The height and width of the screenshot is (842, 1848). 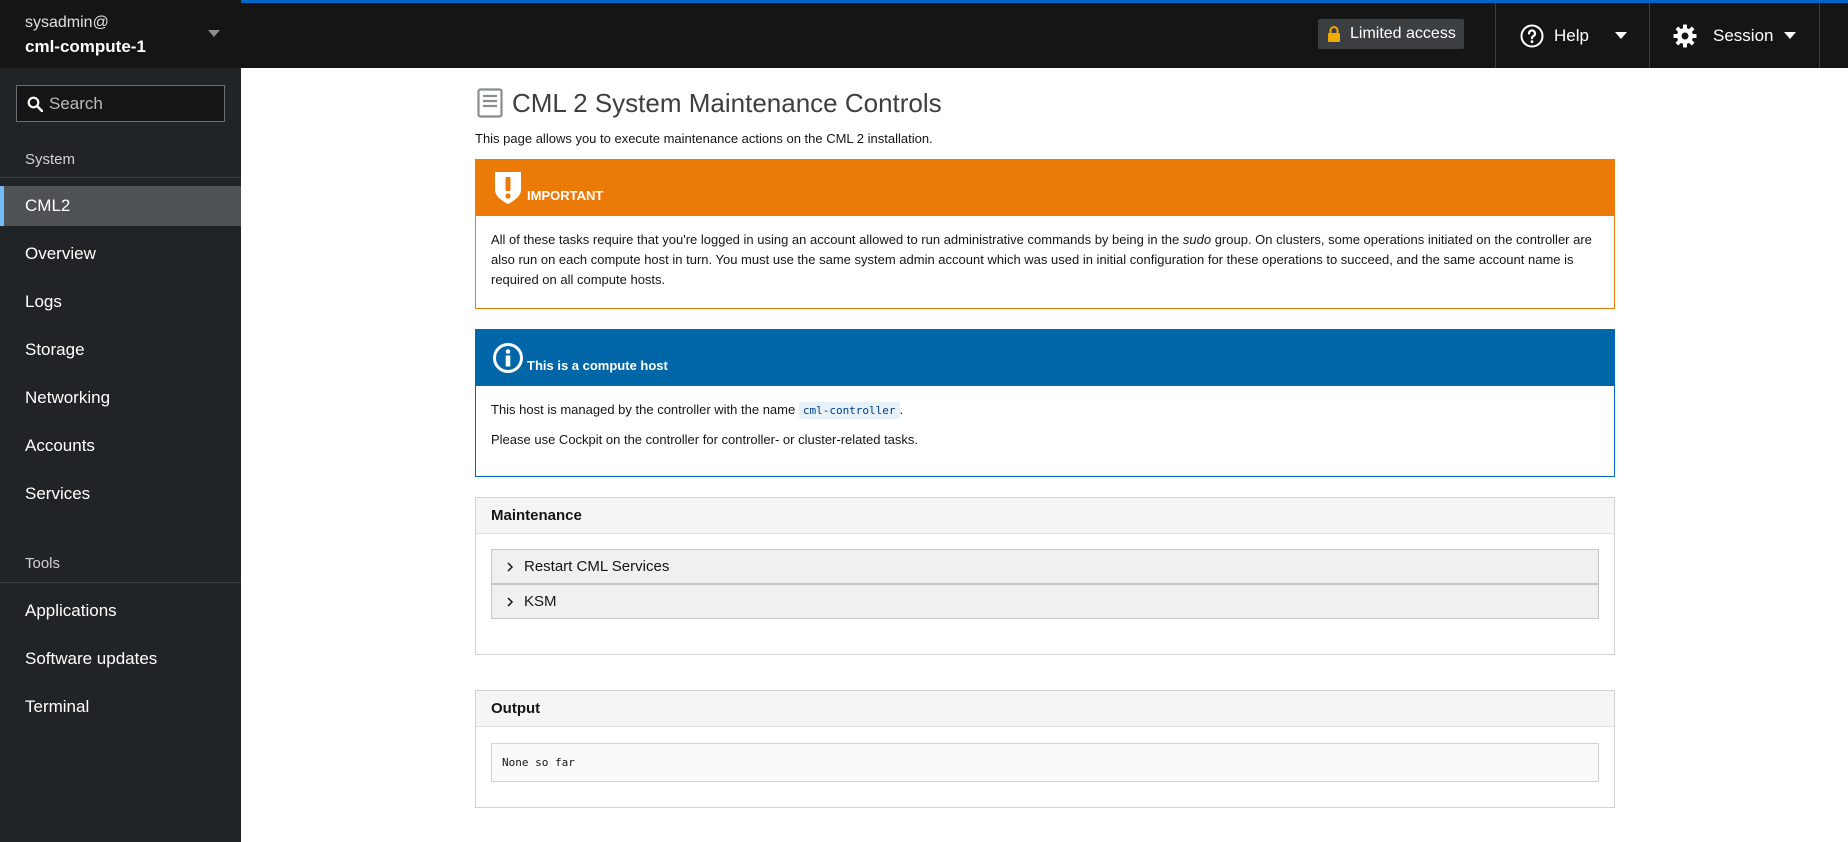 I want to click on sidebar-item-accounts: Accounts, so click(x=120, y=446).